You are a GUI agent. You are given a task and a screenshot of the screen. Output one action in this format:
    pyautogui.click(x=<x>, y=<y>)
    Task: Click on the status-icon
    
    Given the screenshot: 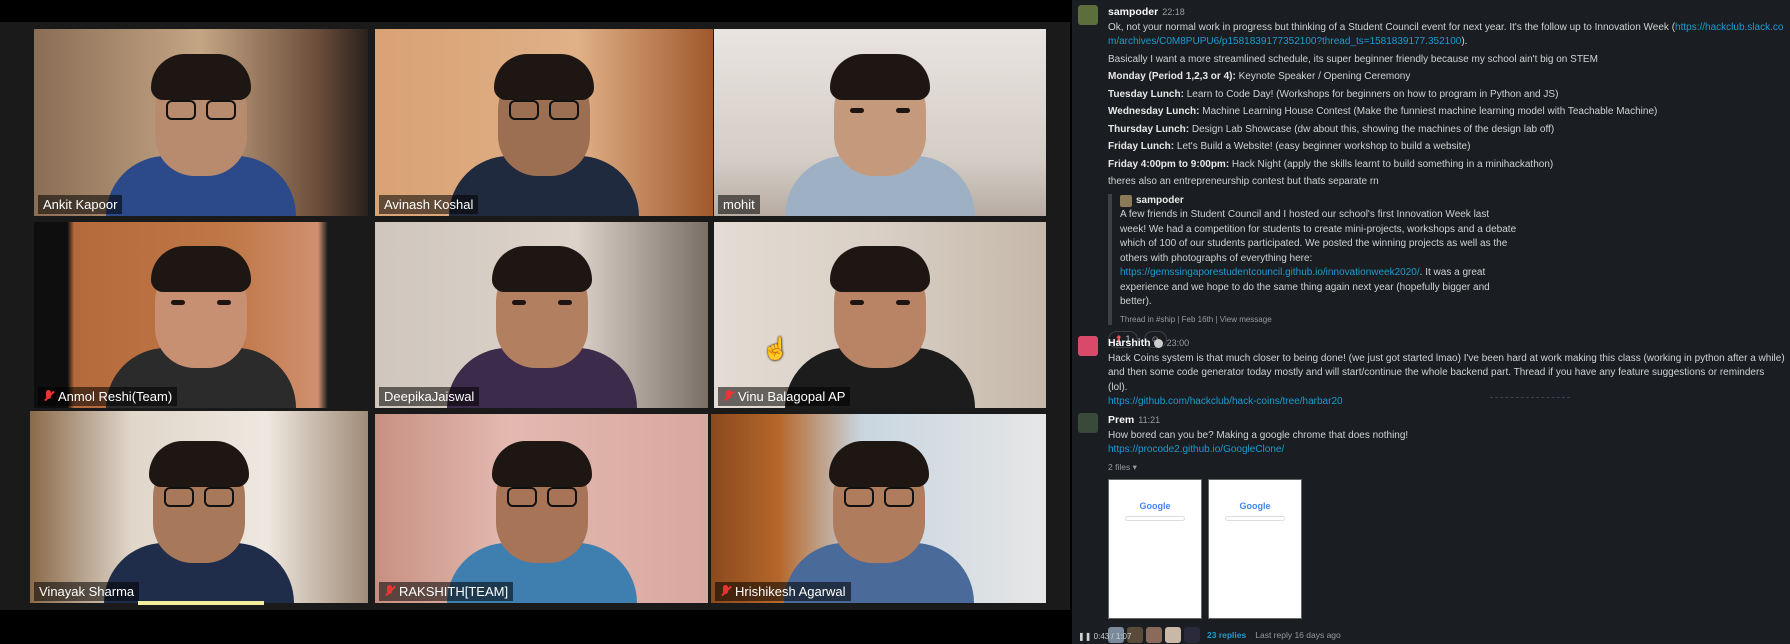 What is the action you would take?
    pyautogui.click(x=1158, y=343)
    